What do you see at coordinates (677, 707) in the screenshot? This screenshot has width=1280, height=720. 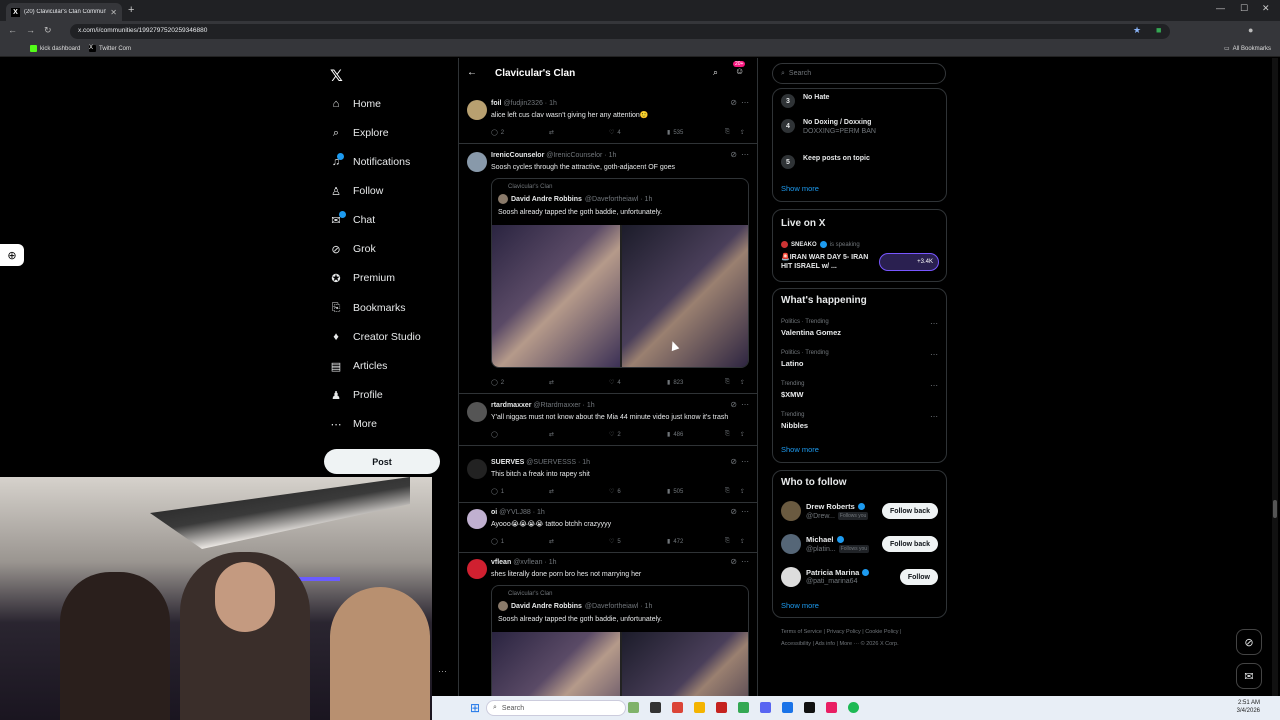 I see `taskbar-chrome-icon` at bounding box center [677, 707].